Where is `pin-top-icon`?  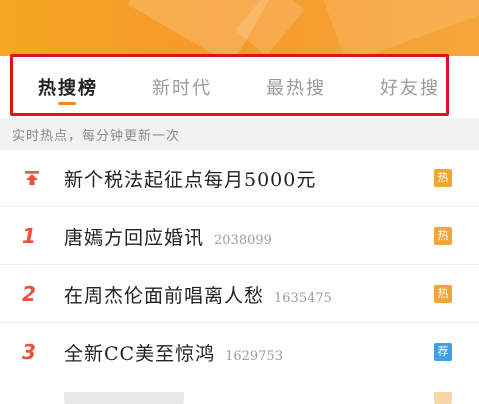
pin-top-icon is located at coordinates (32, 178).